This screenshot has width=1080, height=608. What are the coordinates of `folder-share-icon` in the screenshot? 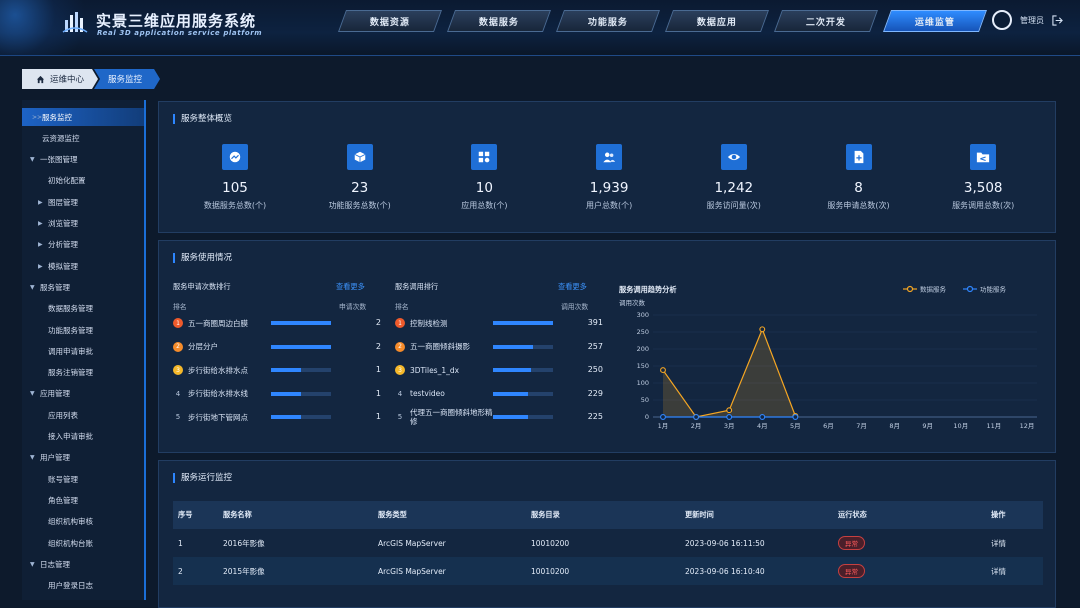 It's located at (983, 157).